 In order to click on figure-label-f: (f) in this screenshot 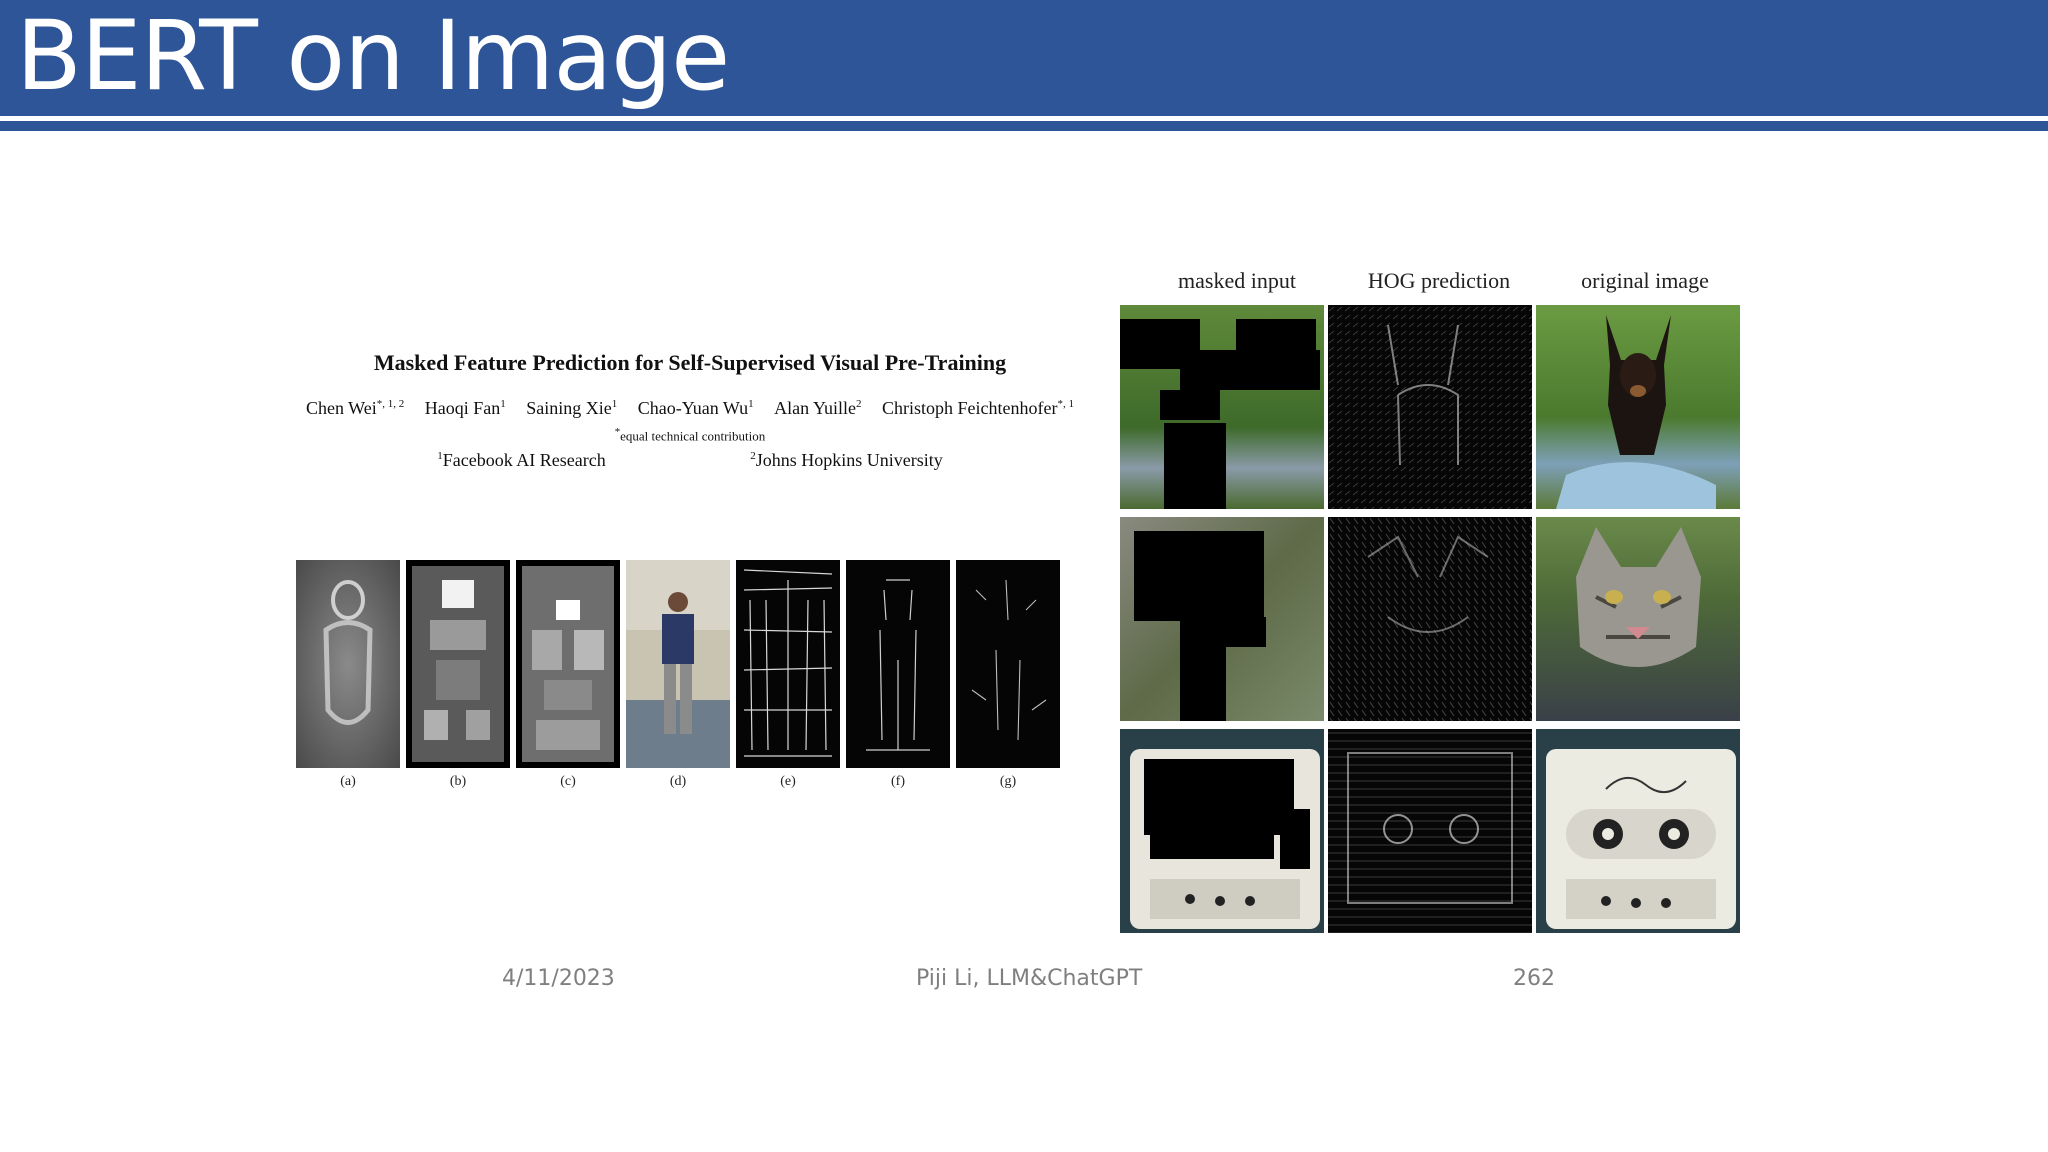, I will do `click(898, 781)`.